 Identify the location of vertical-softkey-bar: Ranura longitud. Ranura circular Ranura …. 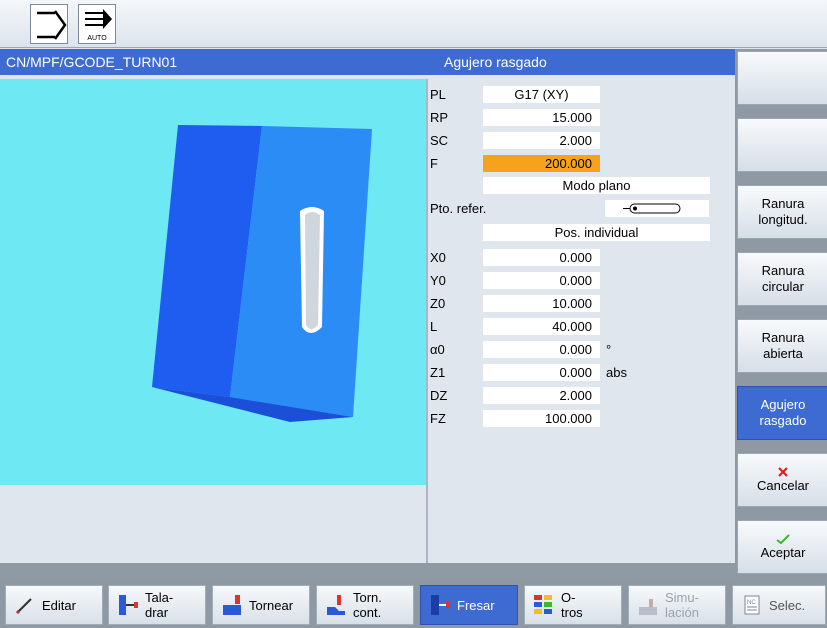
(781, 314).